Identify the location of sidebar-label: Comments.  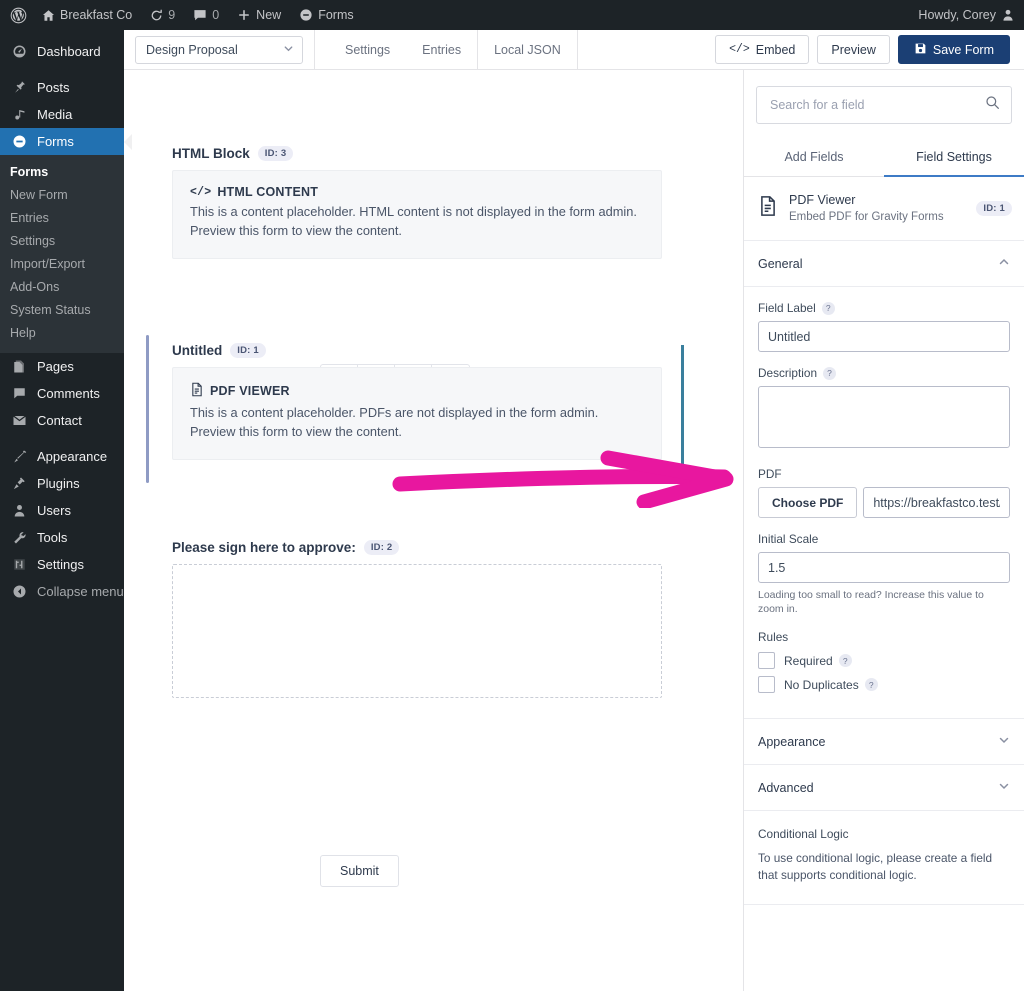
(68, 393).